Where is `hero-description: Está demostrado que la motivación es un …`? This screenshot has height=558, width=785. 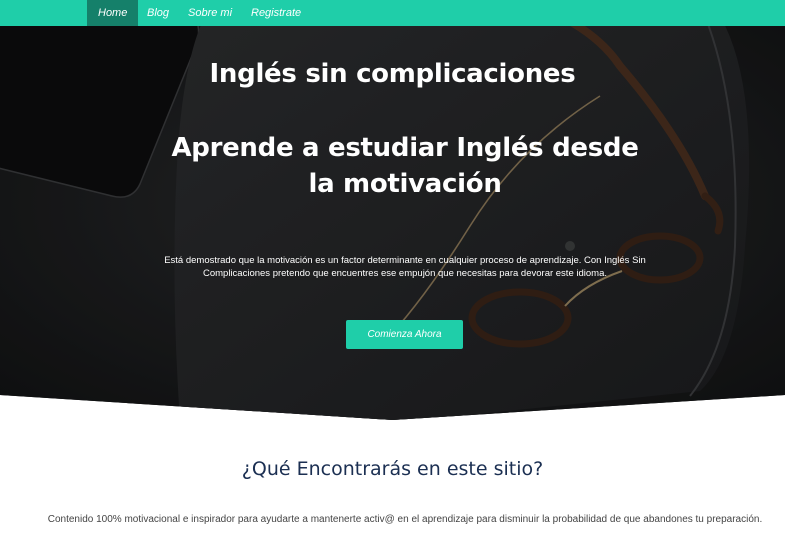 hero-description: Está demostrado que la motivación es un … is located at coordinates (405, 267).